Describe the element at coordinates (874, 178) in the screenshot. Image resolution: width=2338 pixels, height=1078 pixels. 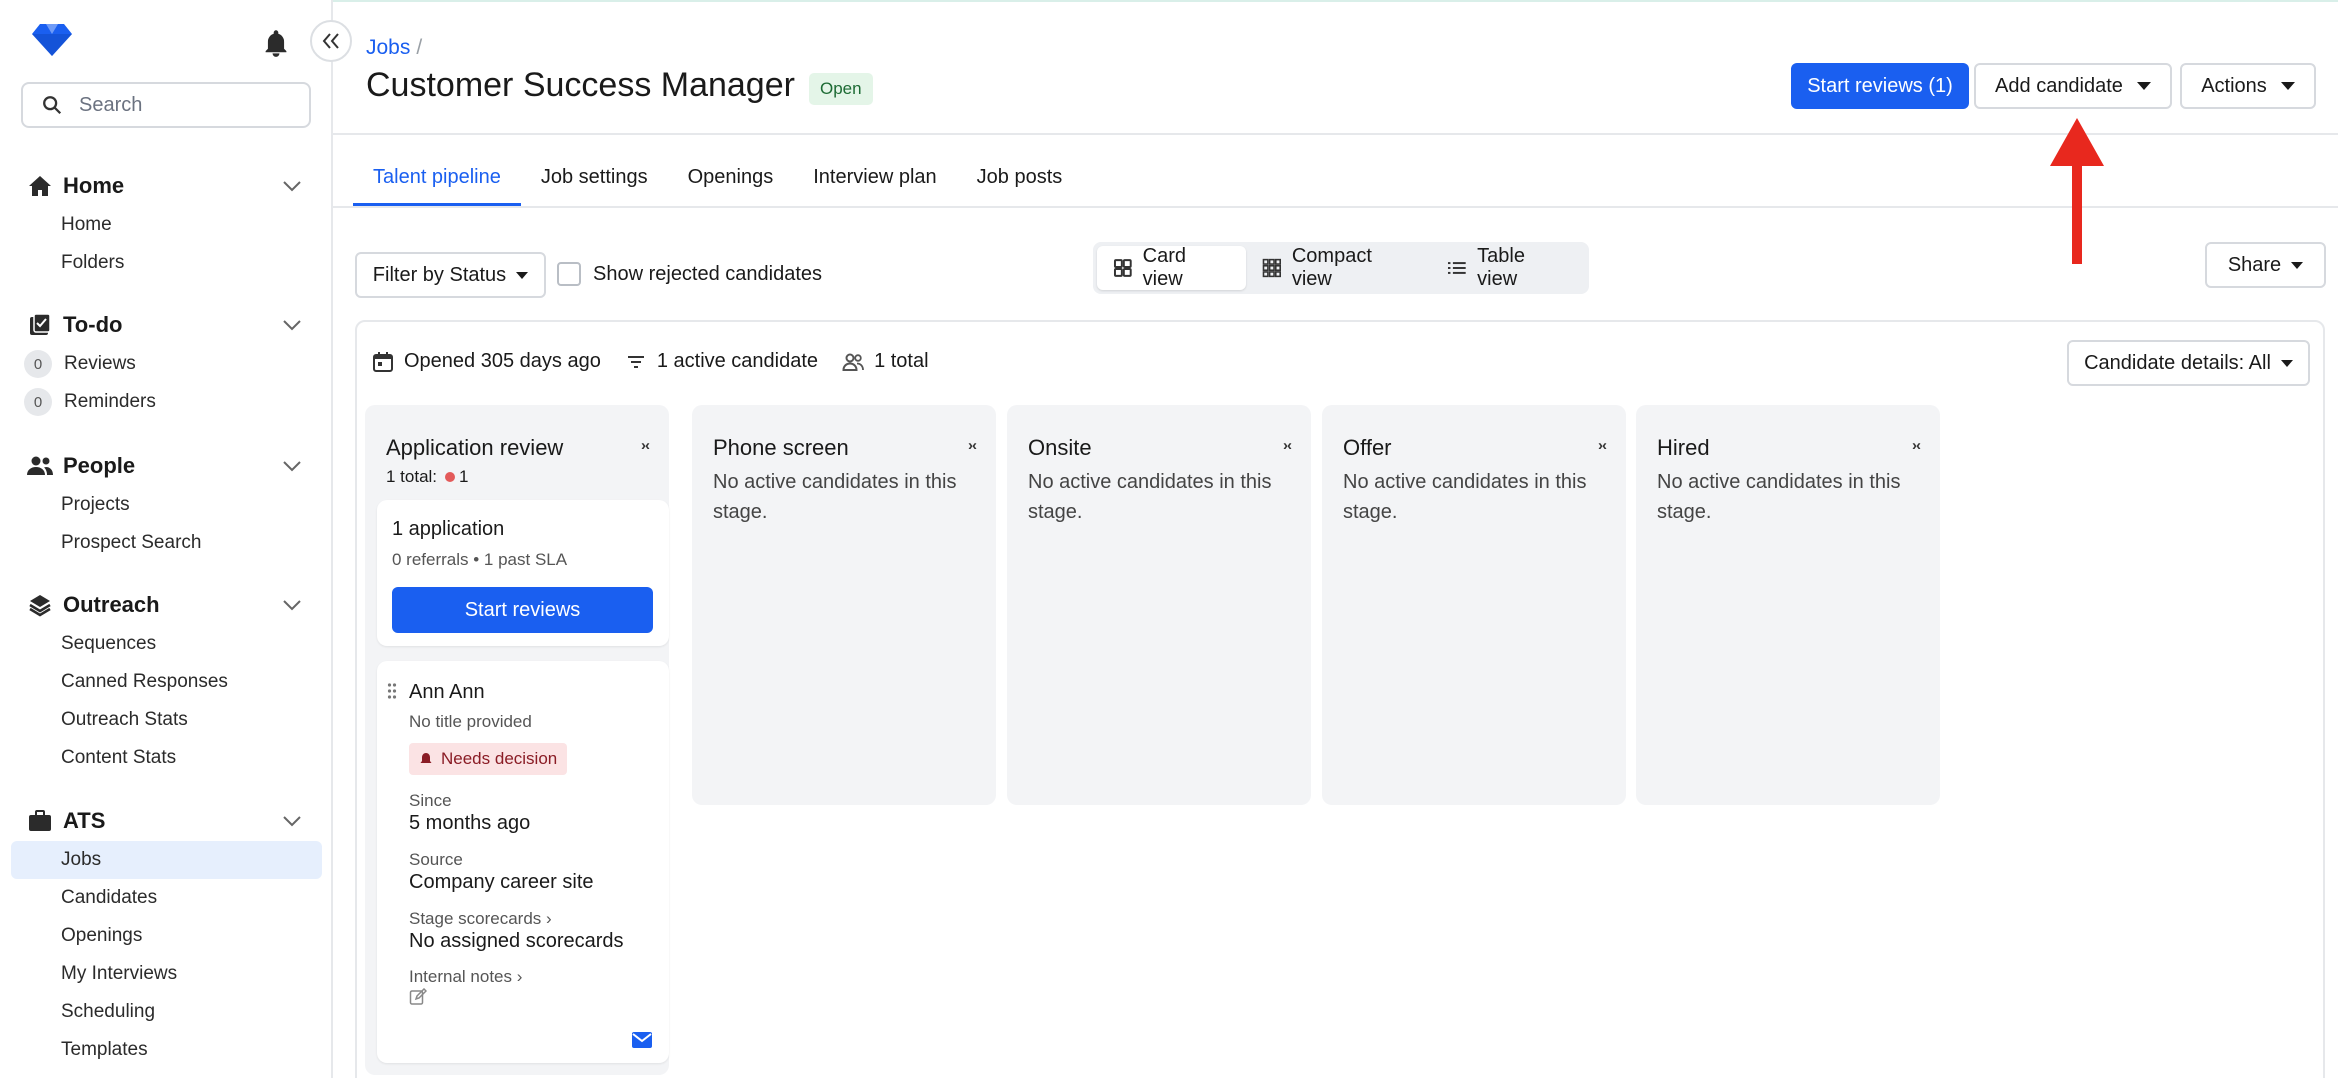
I see `tab-interview-plan: Interview plan` at that location.